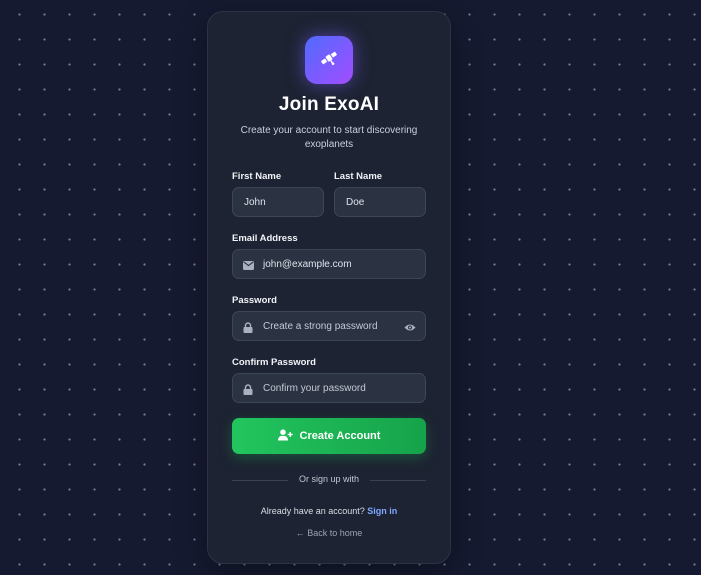 The height and width of the screenshot is (575, 701). I want to click on create-account-label: Create Account, so click(340, 436).